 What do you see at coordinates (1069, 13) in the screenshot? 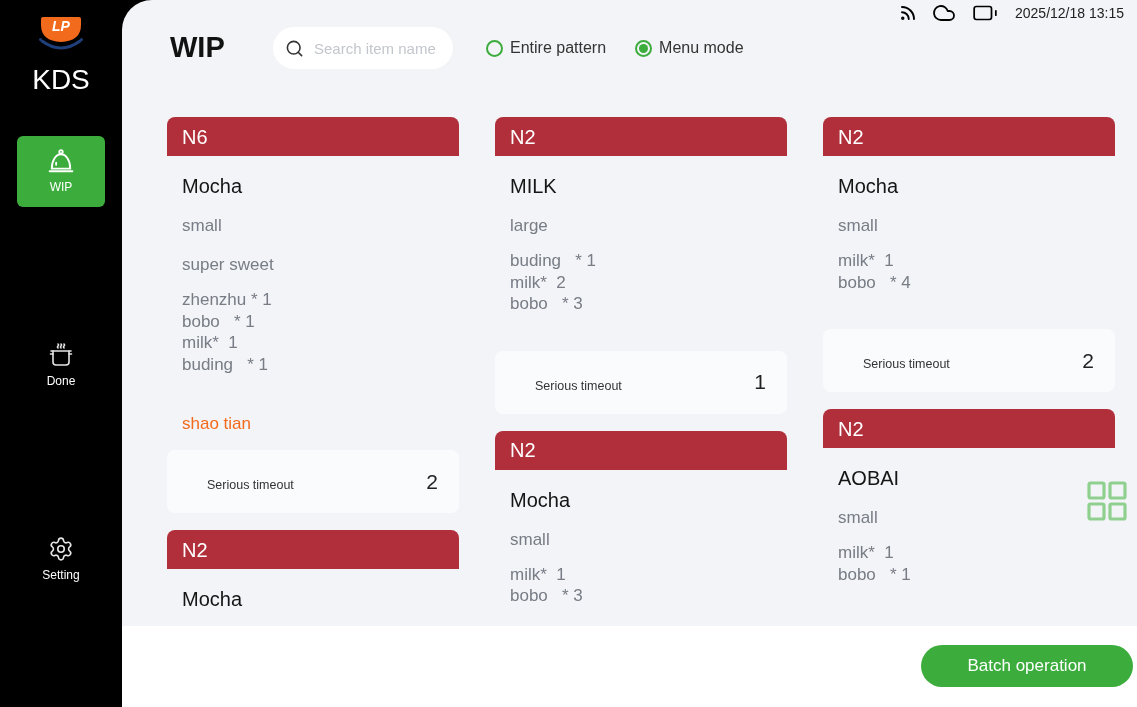
I see `date-time: 2025/12/18 13:15` at bounding box center [1069, 13].